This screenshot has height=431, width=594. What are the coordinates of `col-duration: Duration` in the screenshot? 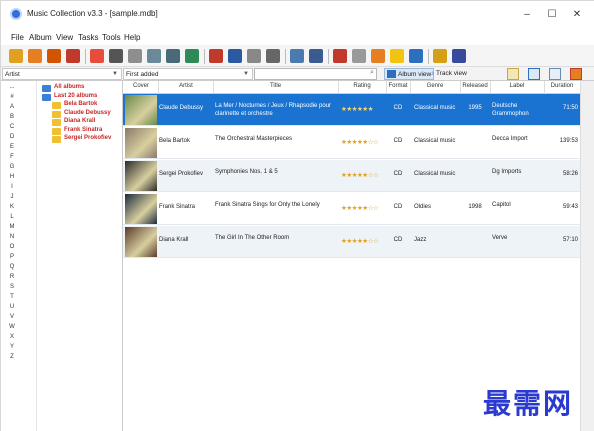 It's located at (562, 86).